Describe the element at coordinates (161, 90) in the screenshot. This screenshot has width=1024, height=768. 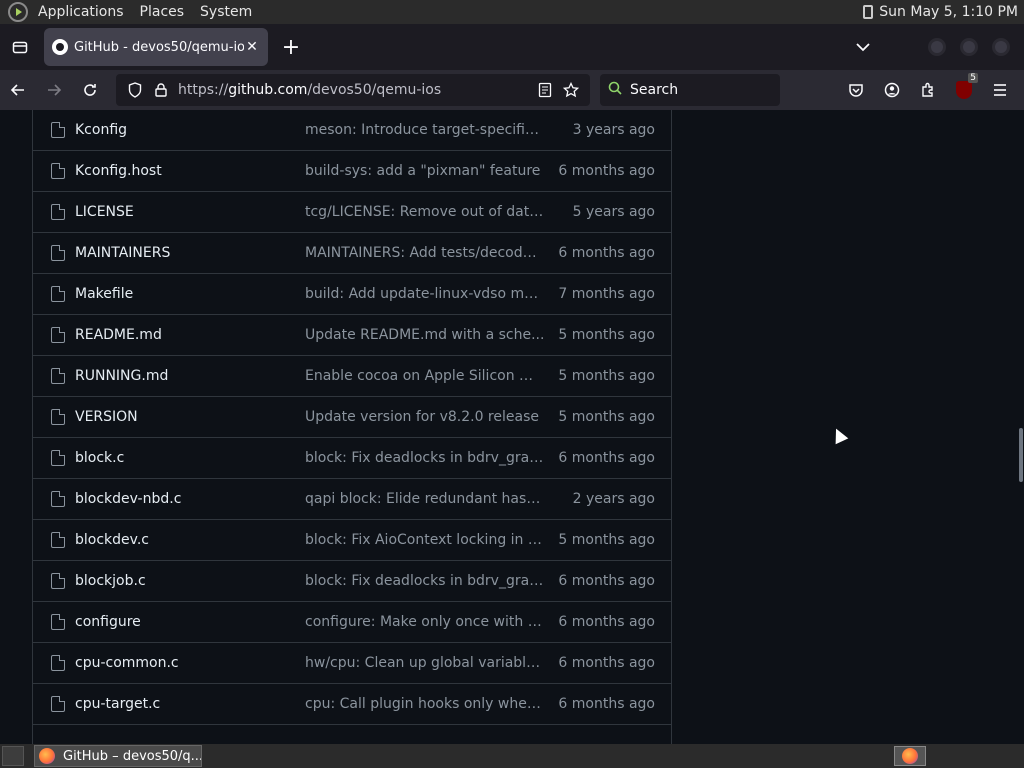
I see `lock-icon` at that location.